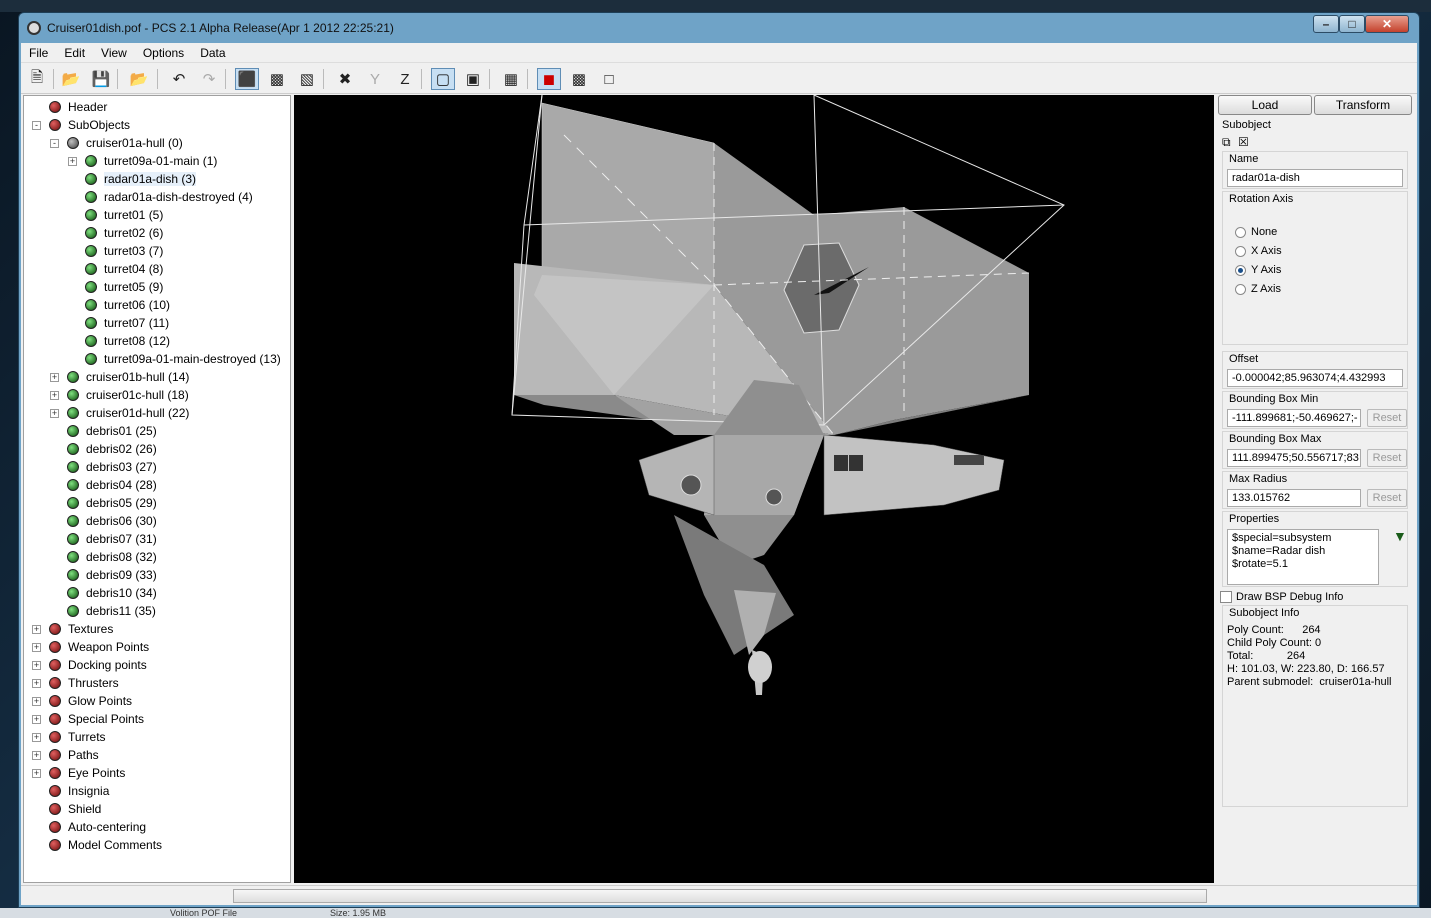  I want to click on tree-item: turret01 (5), so click(115, 215).